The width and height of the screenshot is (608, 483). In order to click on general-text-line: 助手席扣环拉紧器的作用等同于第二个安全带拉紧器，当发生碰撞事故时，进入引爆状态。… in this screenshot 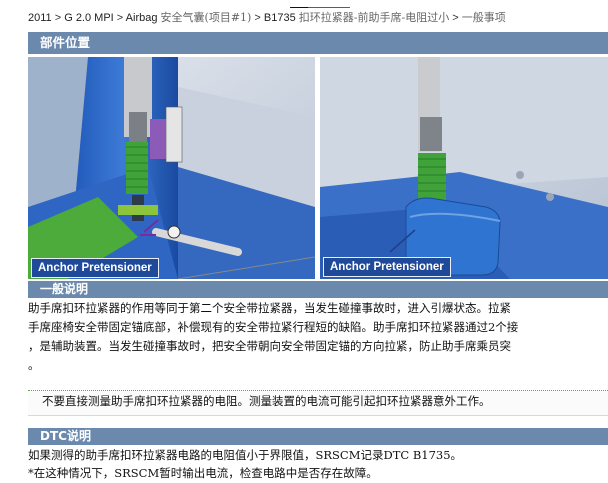, I will do `click(269, 308)`.